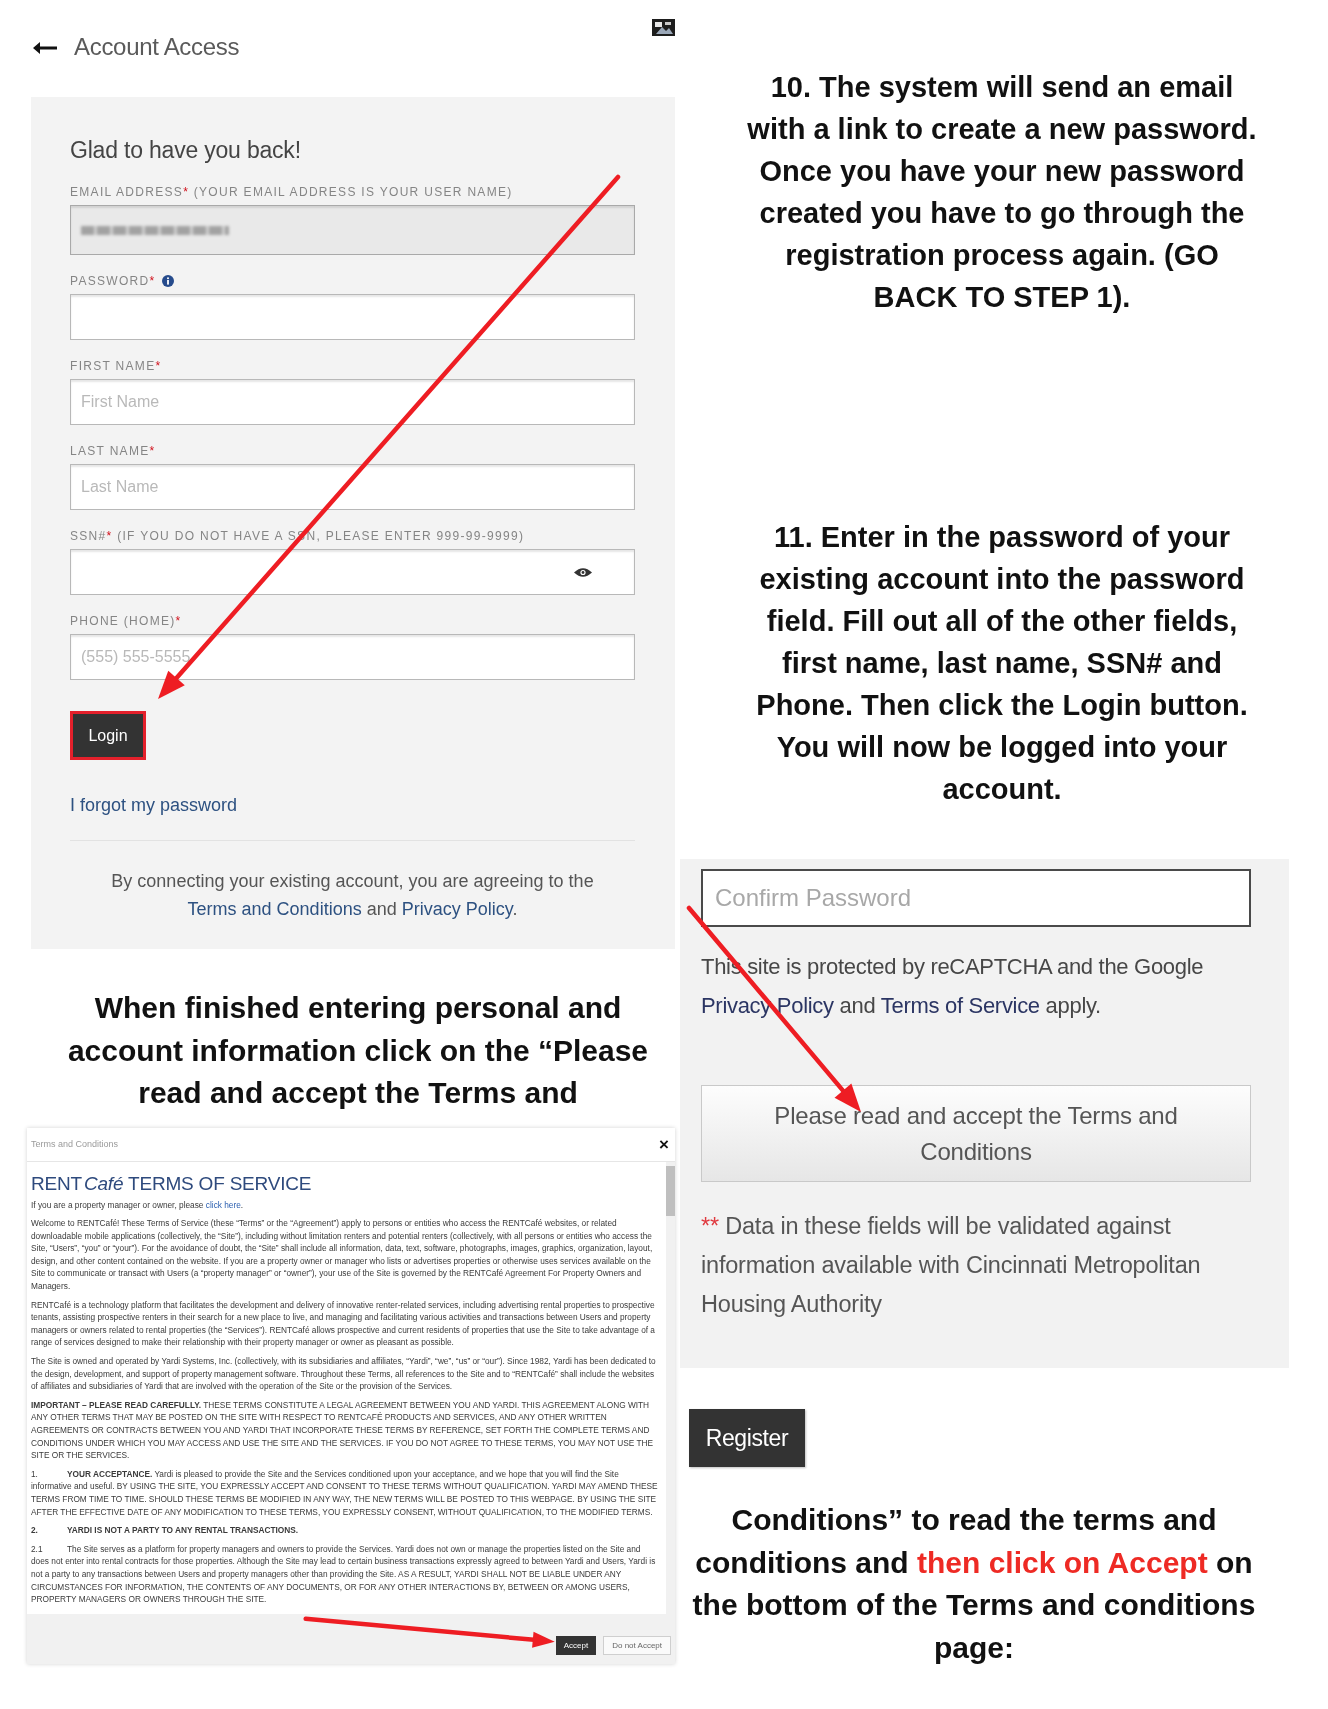 Image resolution: width=1328 pixels, height=1709 pixels. I want to click on close-button: ×, so click(664, 1144).